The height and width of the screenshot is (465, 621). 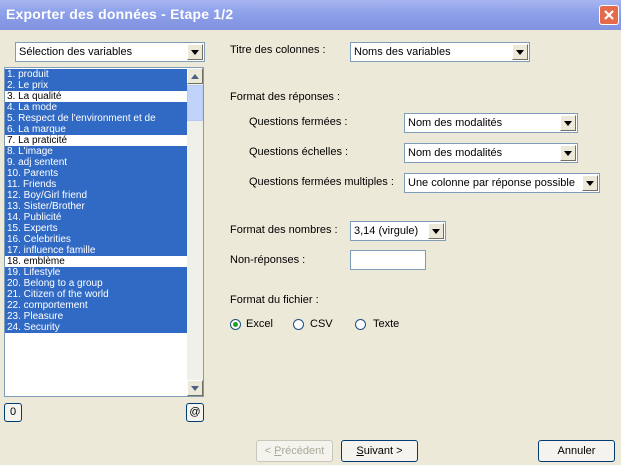 I want to click on csv-radio, so click(x=298, y=324).